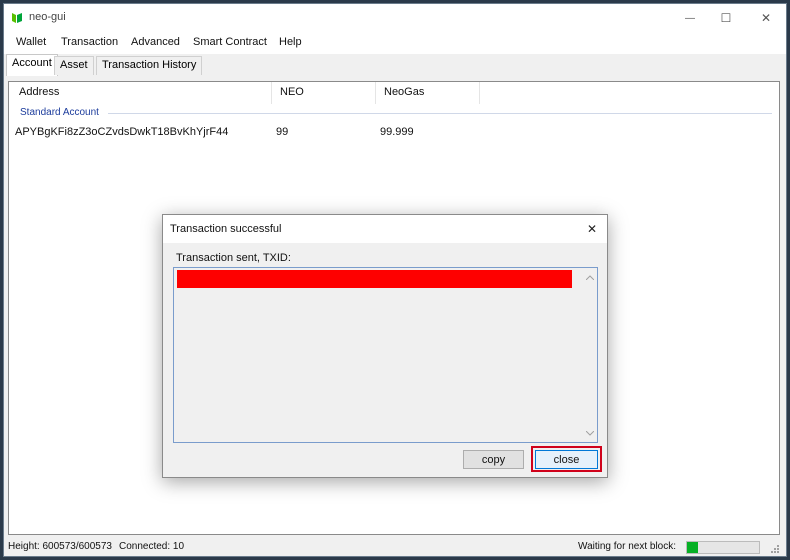 Image resolution: width=790 pixels, height=560 pixels. Describe the element at coordinates (74, 65) in the screenshot. I see `tab-asset: Asset` at that location.